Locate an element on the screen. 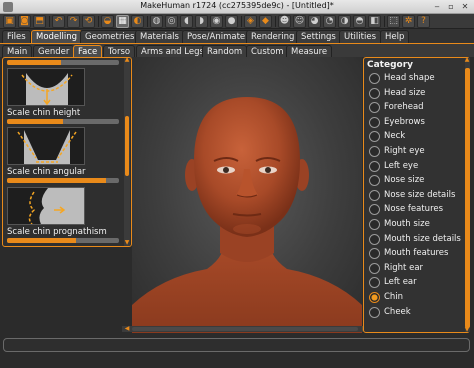 Image resolution: width=474 pixels, height=368 pixels. tab-help: Help is located at coordinates (395, 36).